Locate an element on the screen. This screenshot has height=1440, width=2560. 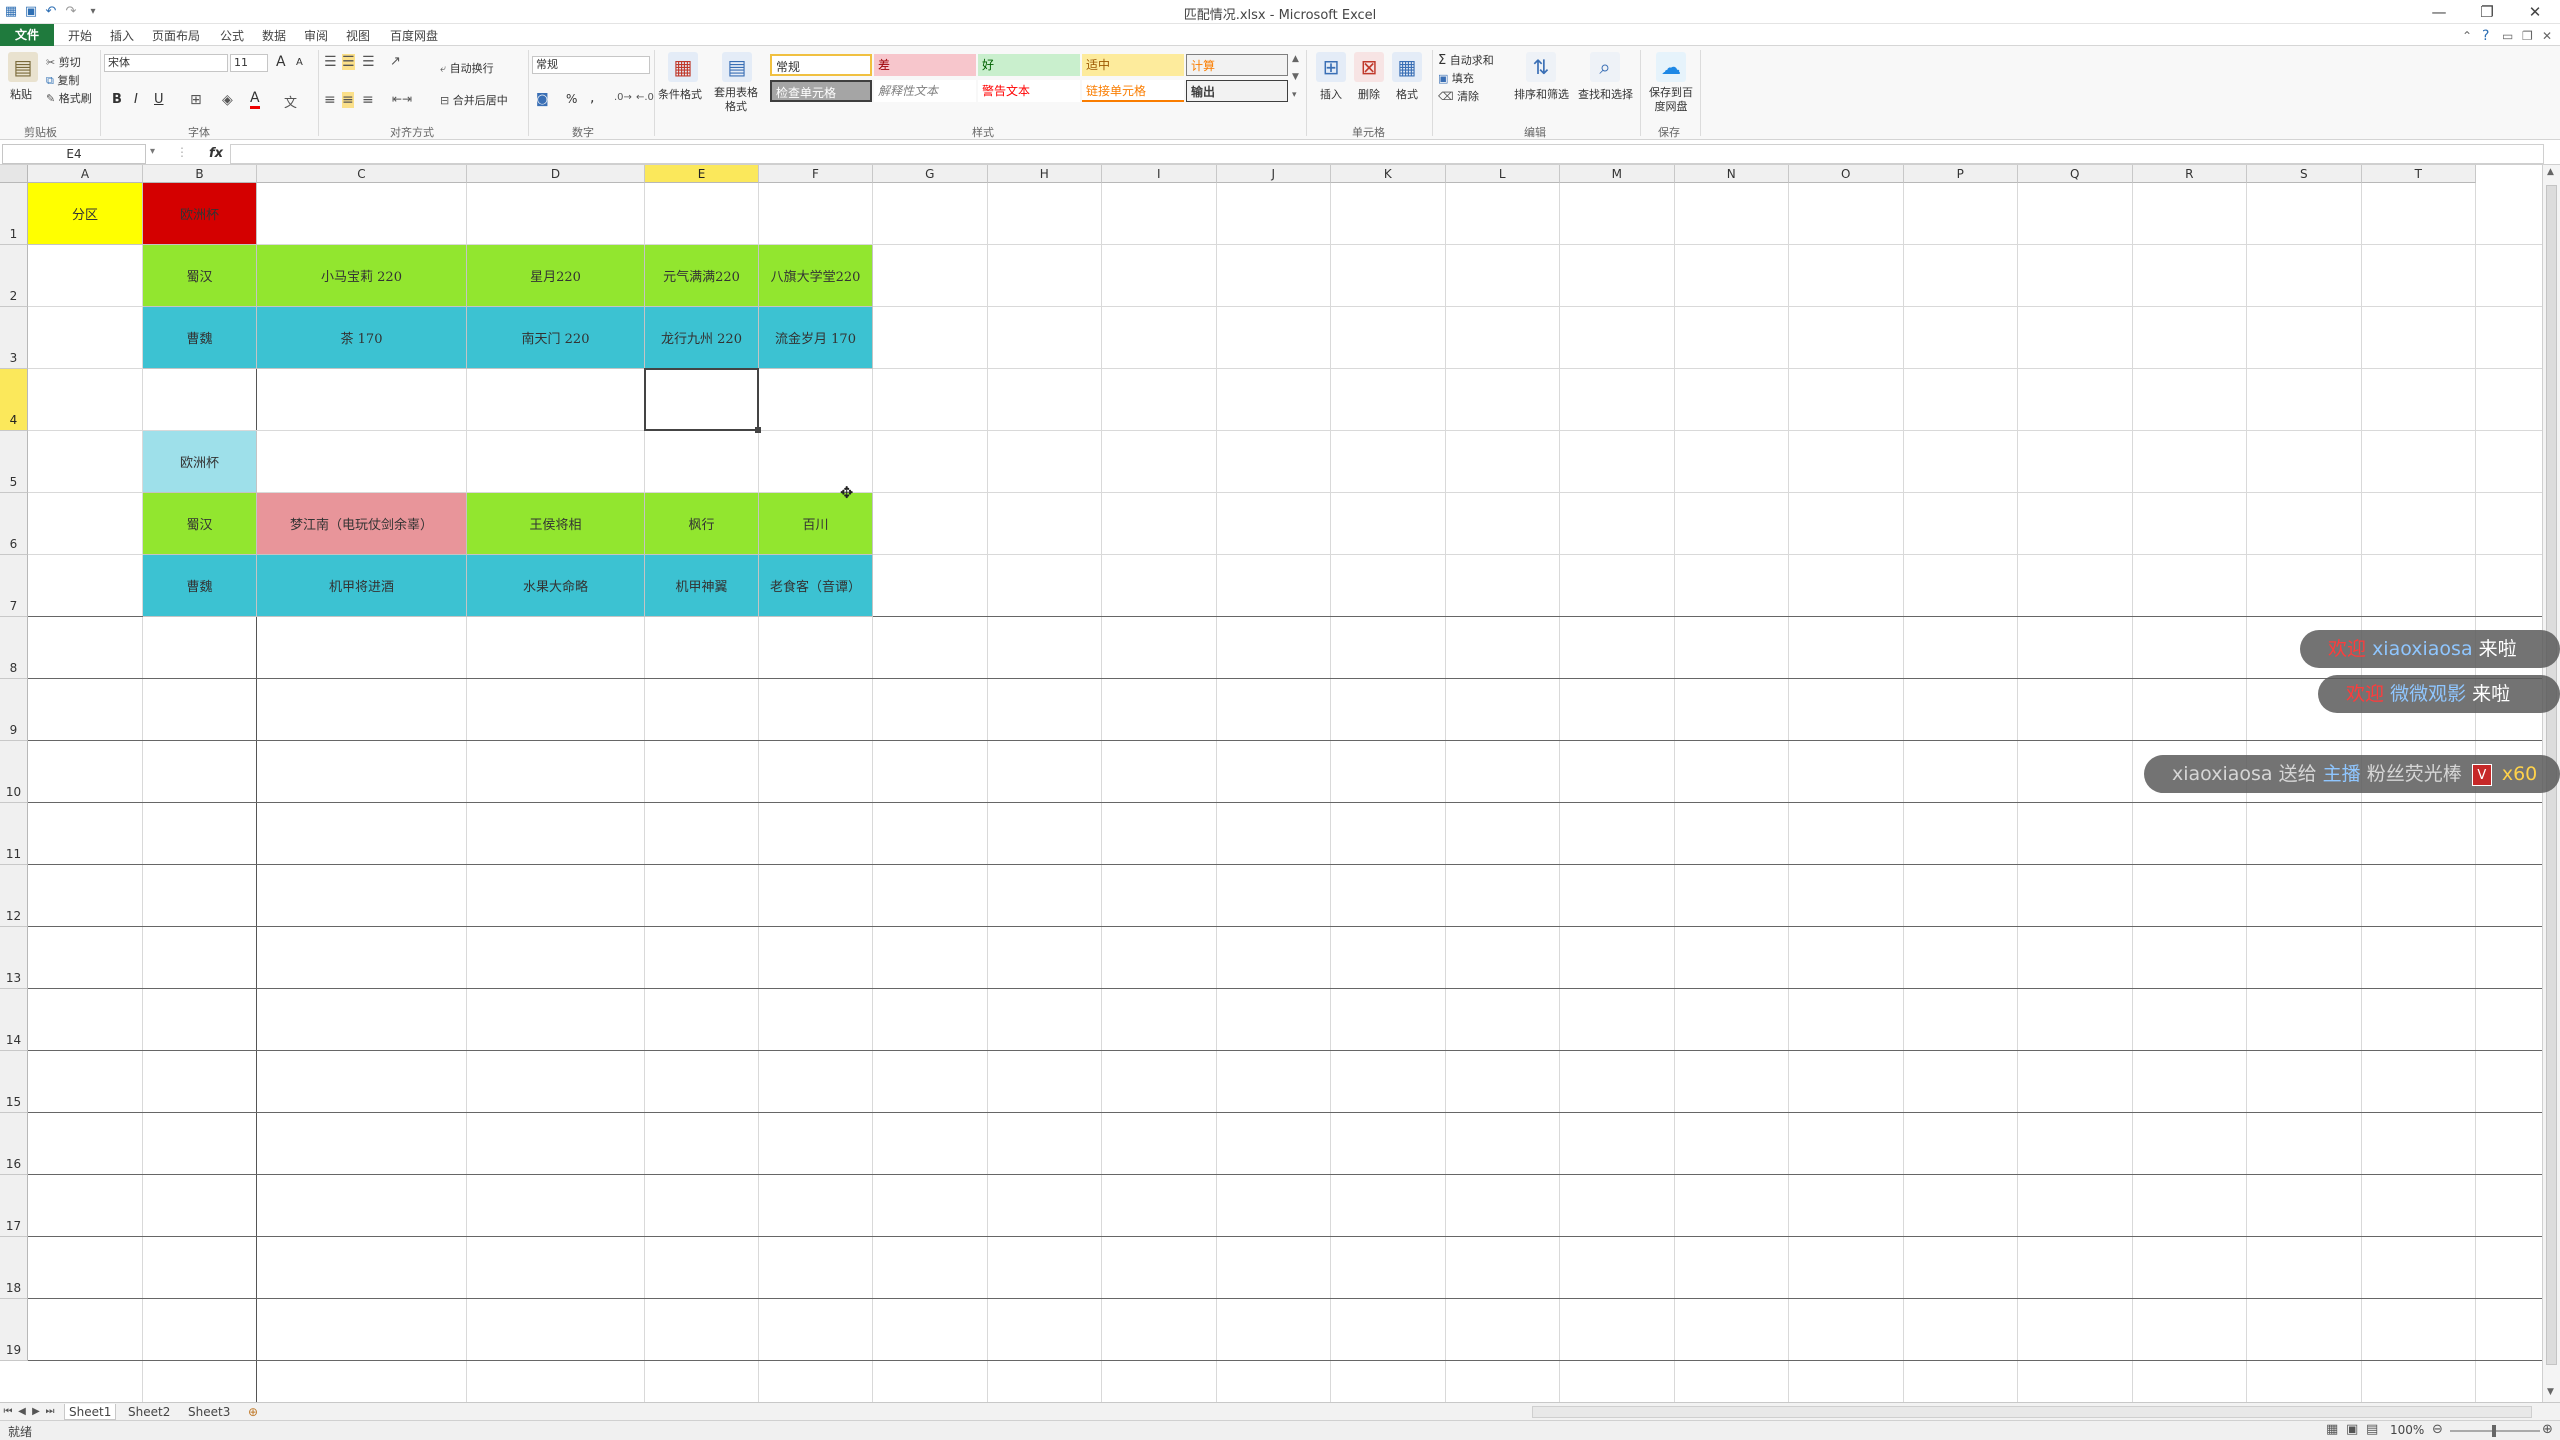
cell-e3: 龙行九州 220 is located at coordinates (702, 338).